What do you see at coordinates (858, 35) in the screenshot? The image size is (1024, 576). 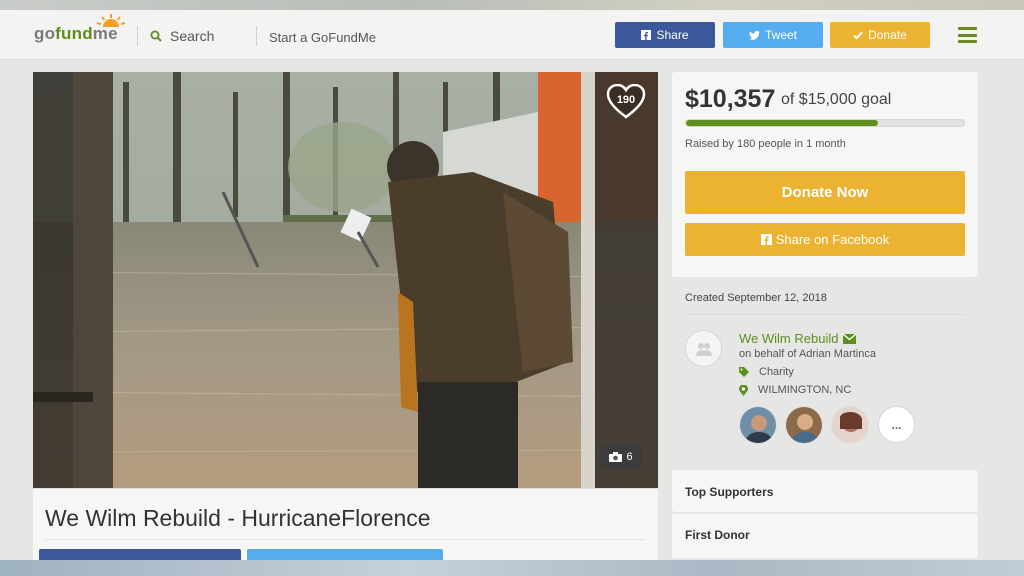 I see `check-icon` at bounding box center [858, 35].